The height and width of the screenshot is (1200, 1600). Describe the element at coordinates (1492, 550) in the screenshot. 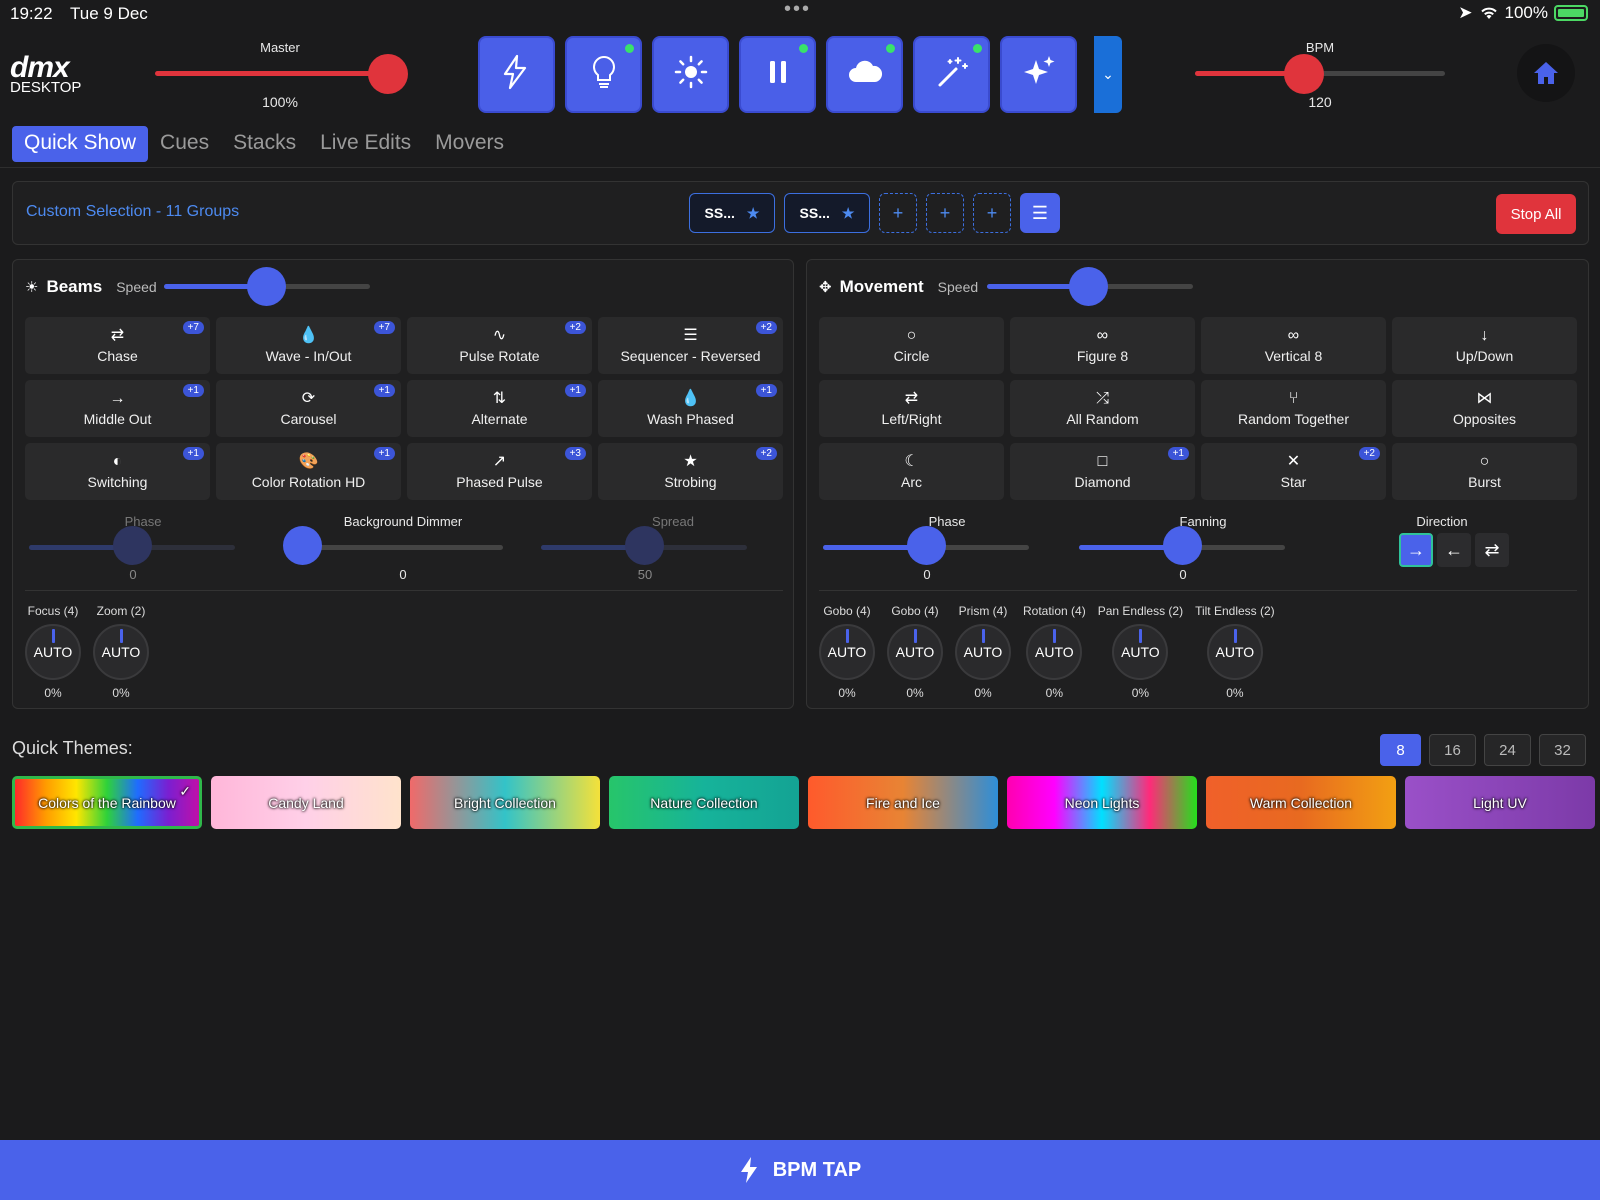

I see `direction-bounce-button: ⇄` at that location.